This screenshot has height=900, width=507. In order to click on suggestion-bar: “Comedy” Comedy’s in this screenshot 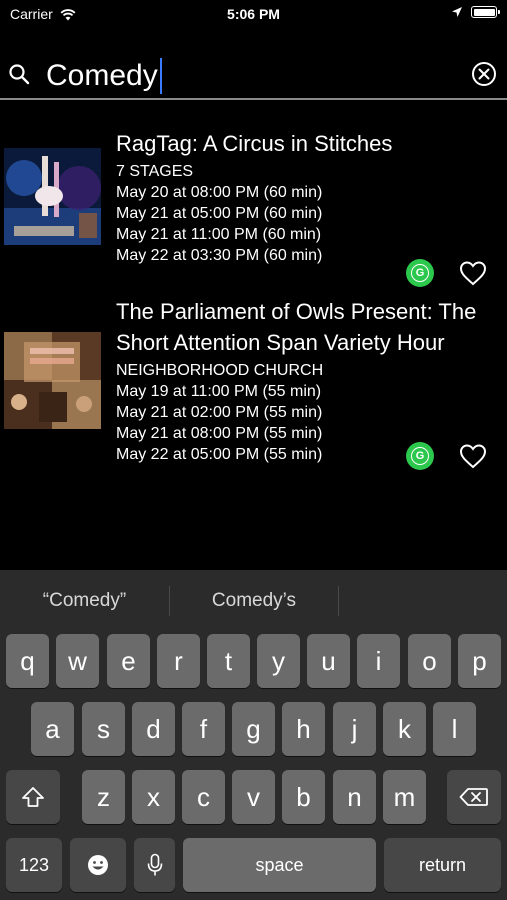, I will do `click(253, 601)`.